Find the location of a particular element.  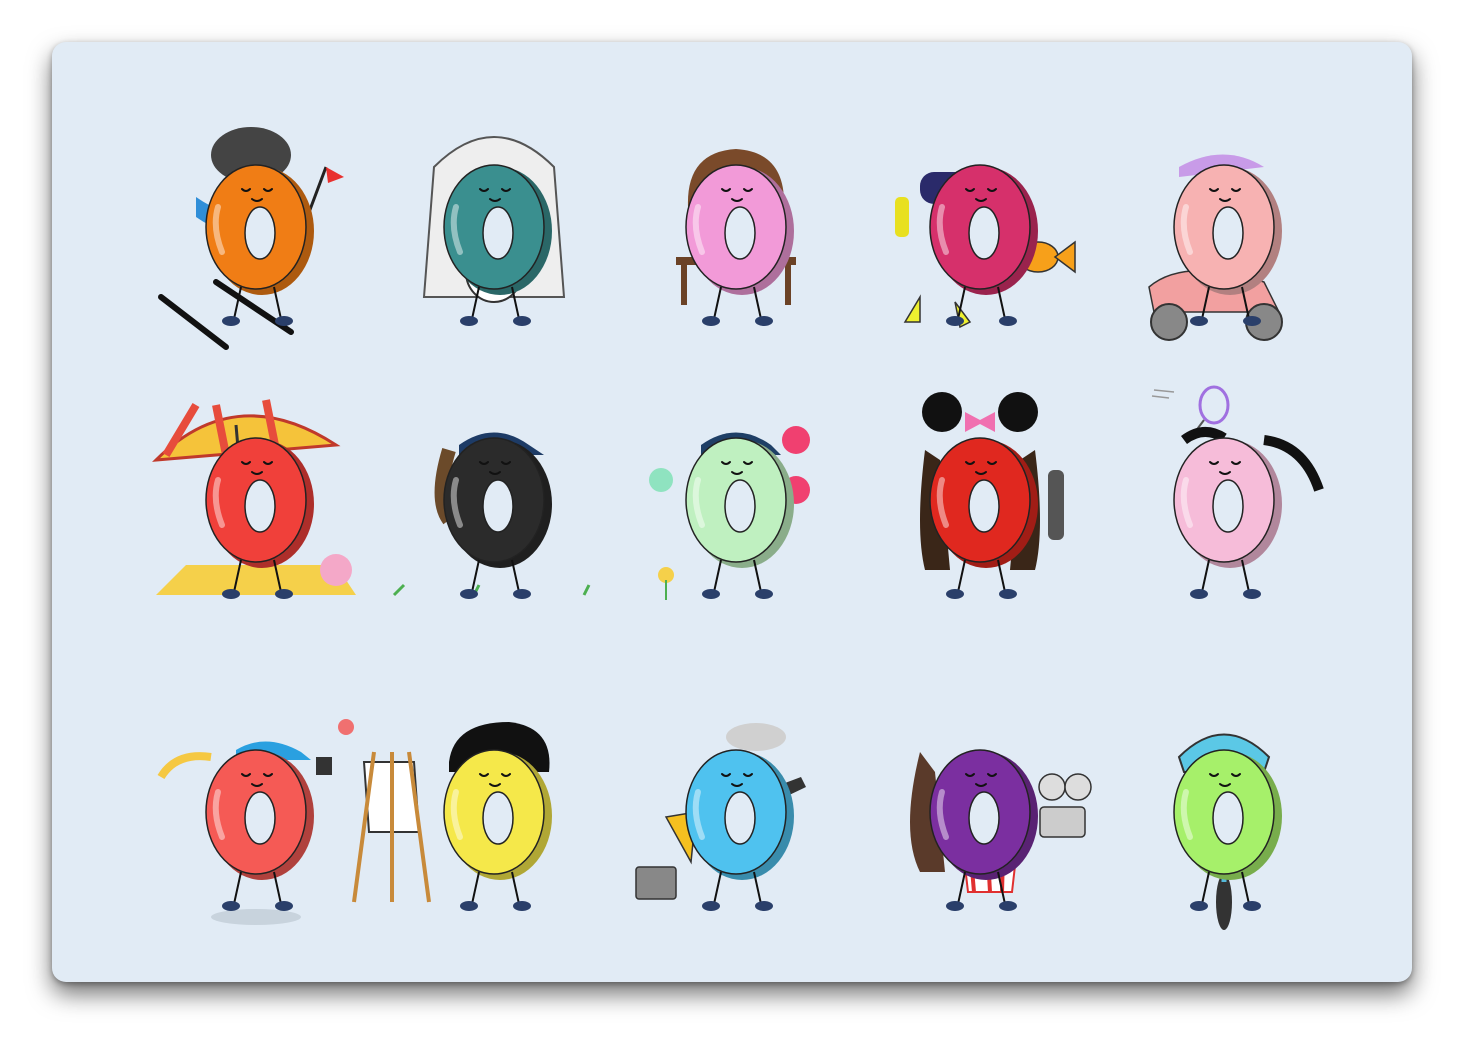

sticker-beach is located at coordinates (256, 500).